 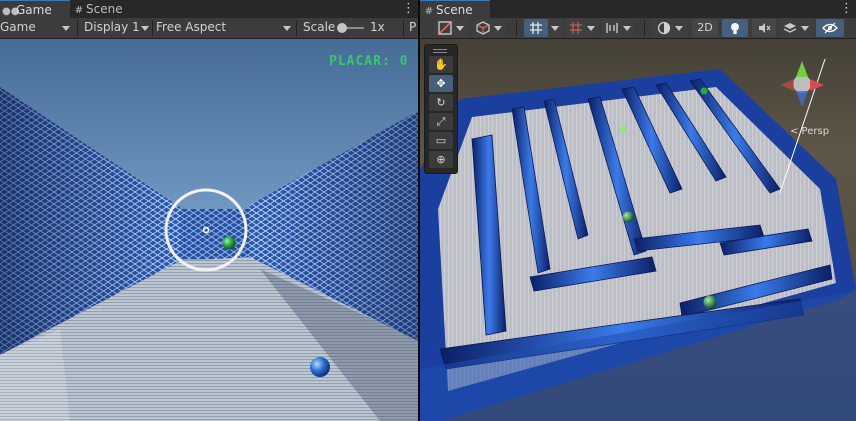 I want to click on transform-tool-icon: ⊕, so click(x=441, y=159).